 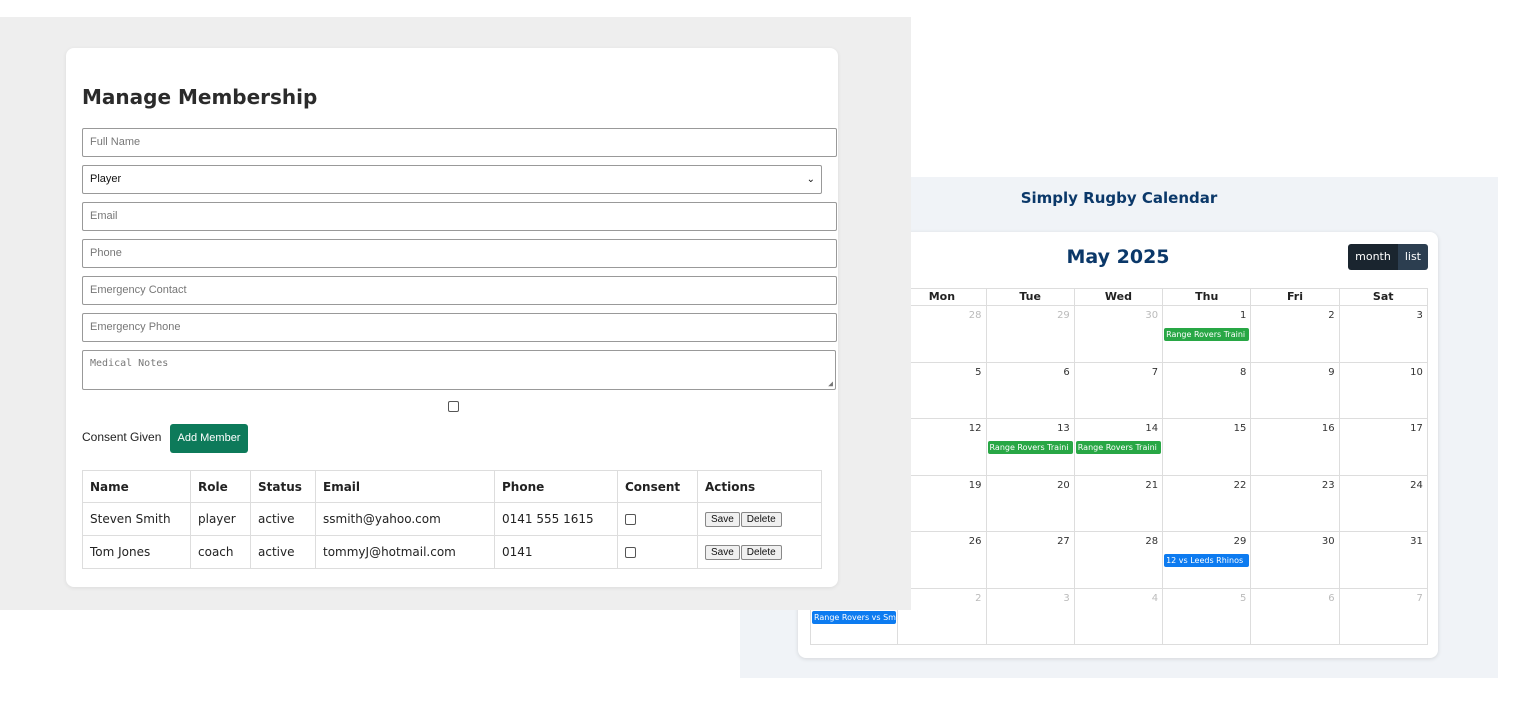 What do you see at coordinates (122, 437) in the screenshot?
I see `consent-label: Consent Given` at bounding box center [122, 437].